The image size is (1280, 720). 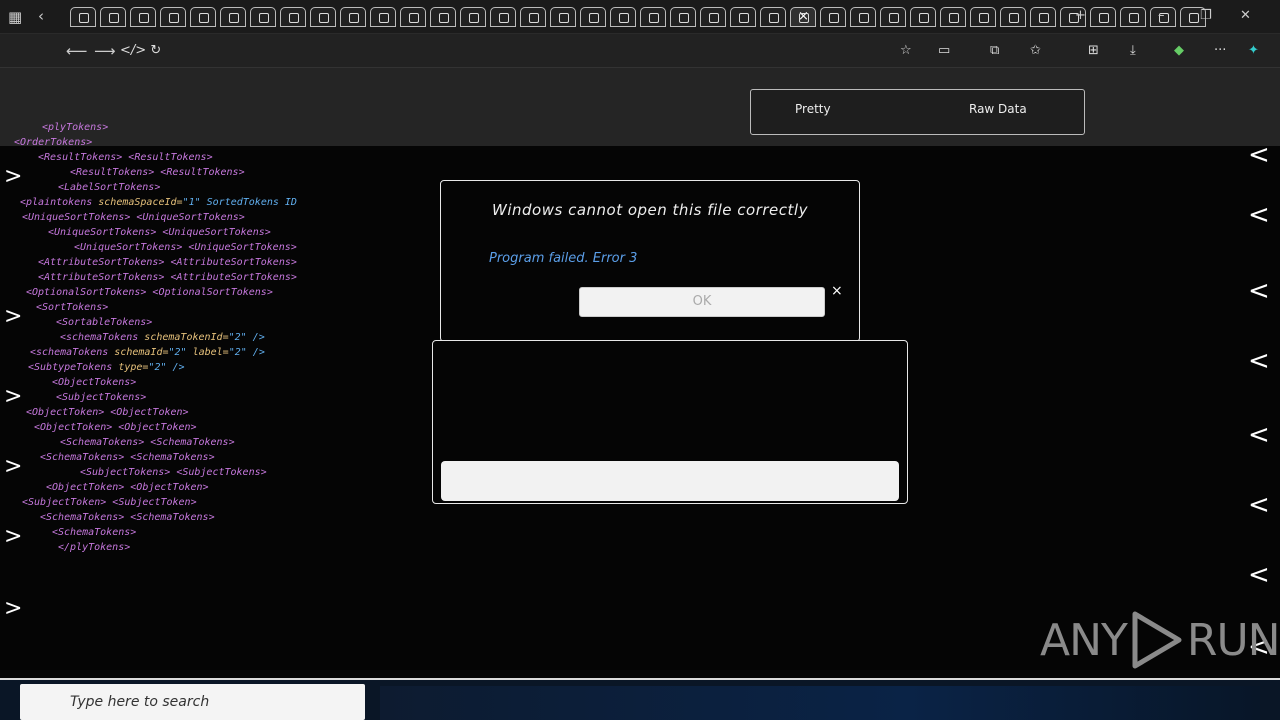 I want to click on favorites-icon: ✩, so click(x=1035, y=50).